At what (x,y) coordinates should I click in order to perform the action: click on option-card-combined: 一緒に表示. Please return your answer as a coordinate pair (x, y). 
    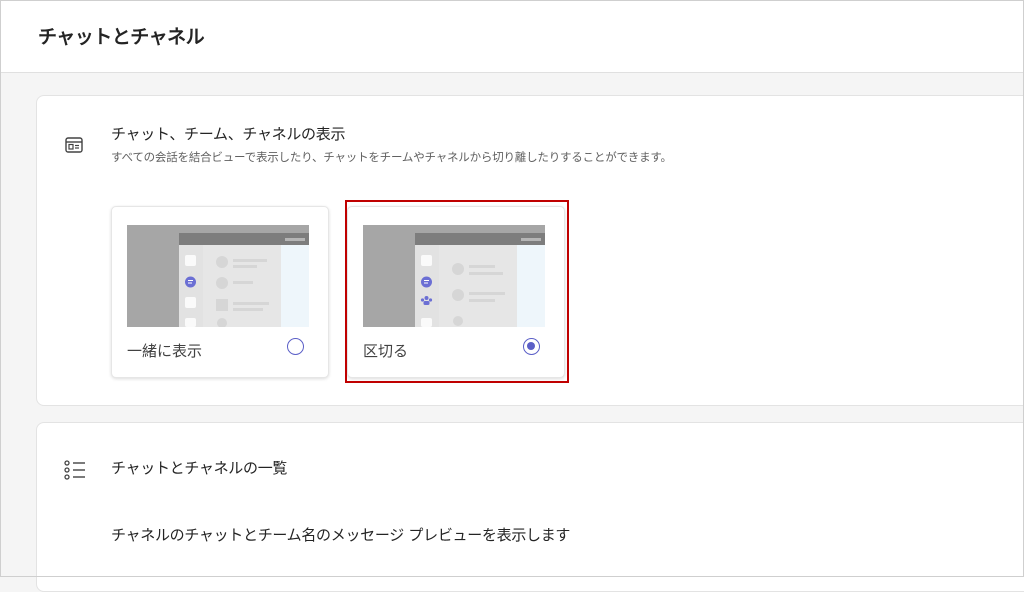
    Looking at the image, I should click on (220, 292).